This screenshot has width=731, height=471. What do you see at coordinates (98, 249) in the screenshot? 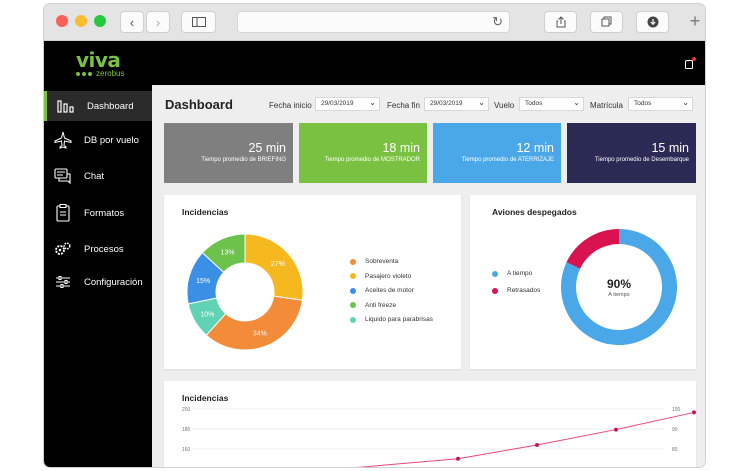
I see `sidebar-item-procesos: Procesos` at bounding box center [98, 249].